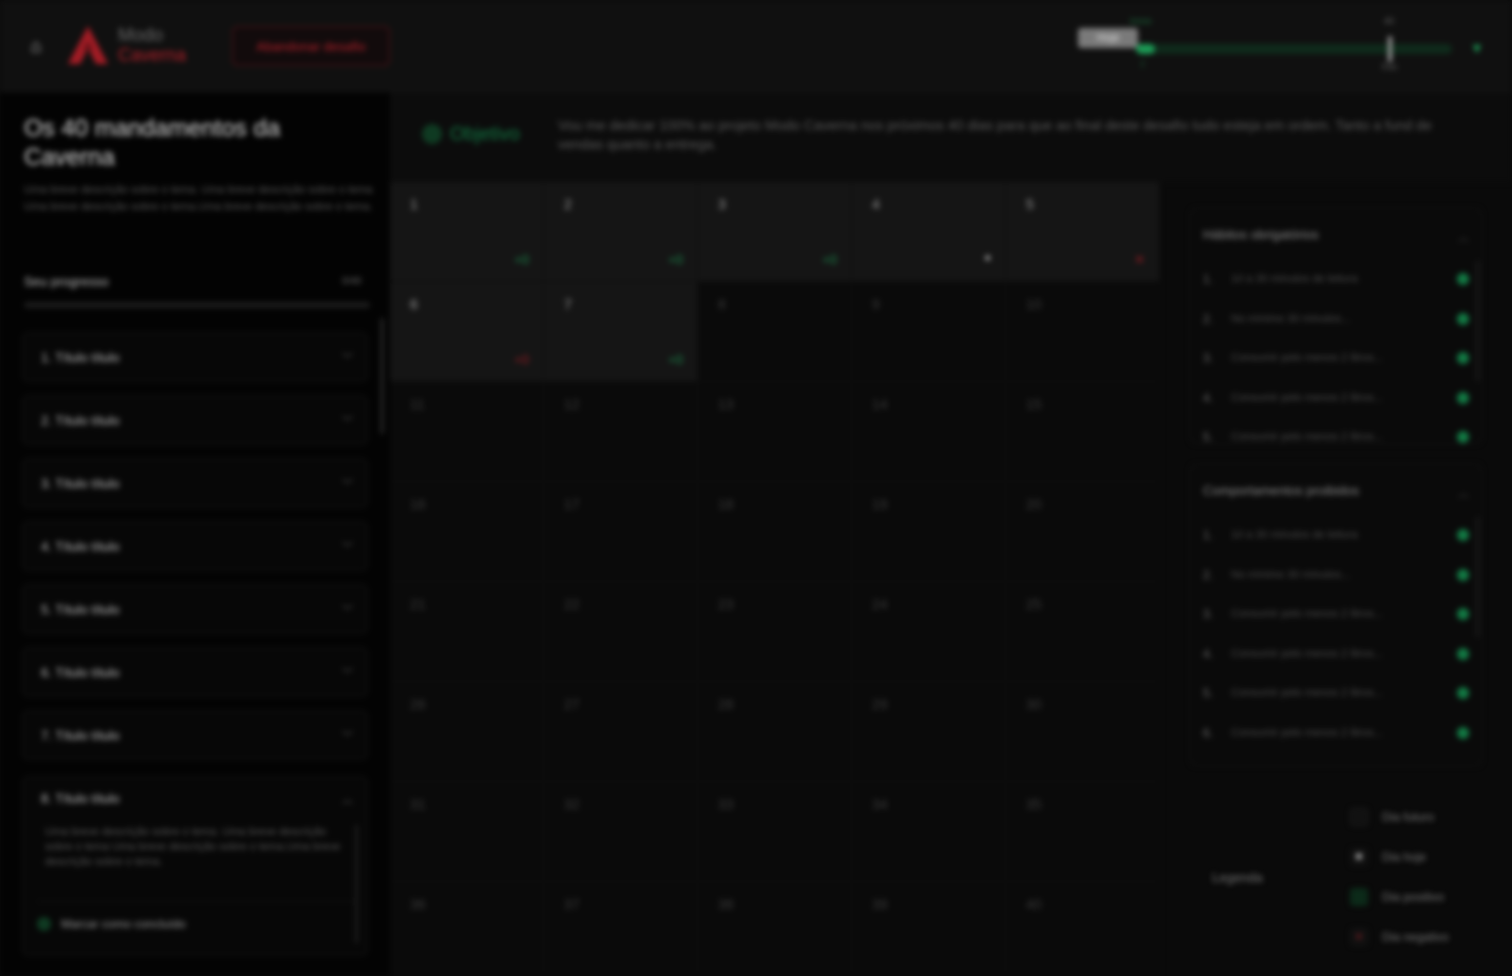  Describe the element at coordinates (929, 632) in the screenshot. I see `calendar-day: 24` at that location.